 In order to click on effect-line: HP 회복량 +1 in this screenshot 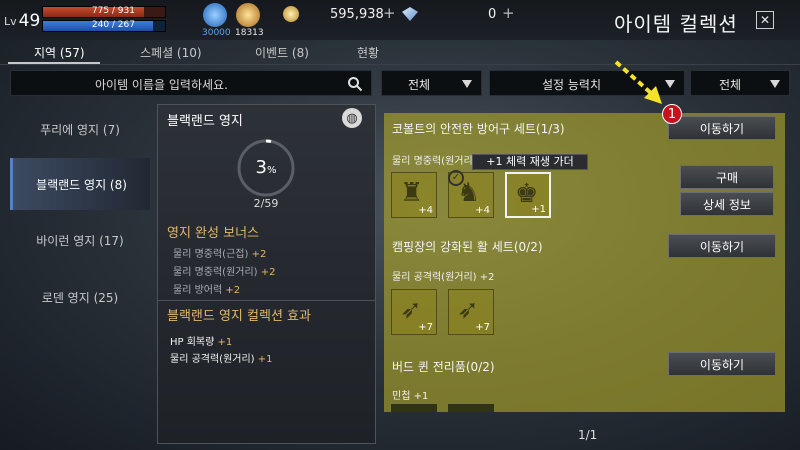, I will do `click(201, 340)`.